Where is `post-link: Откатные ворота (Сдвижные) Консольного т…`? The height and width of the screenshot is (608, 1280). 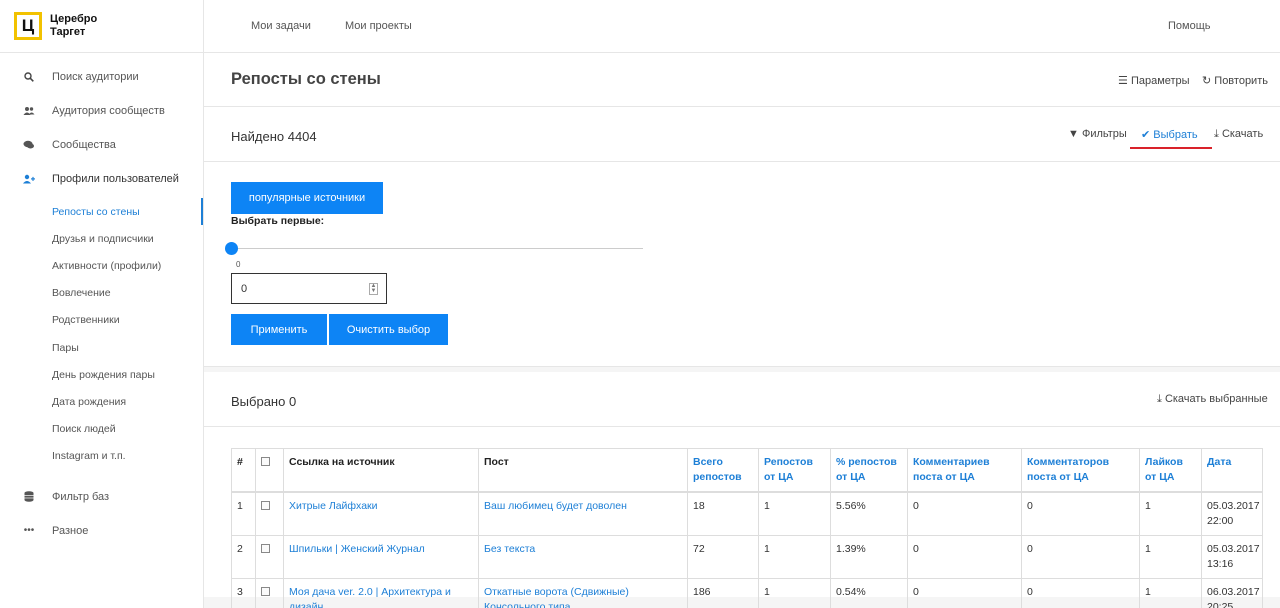
post-link: Откатные ворота (Сдвижные) Консольного т… is located at coordinates (556, 597).